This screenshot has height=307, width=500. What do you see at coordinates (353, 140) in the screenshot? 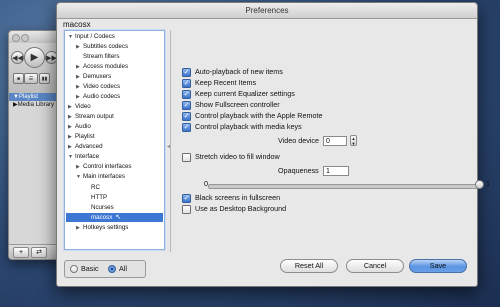
I see `video-device-stepper: ▲ ▼` at bounding box center [353, 140].